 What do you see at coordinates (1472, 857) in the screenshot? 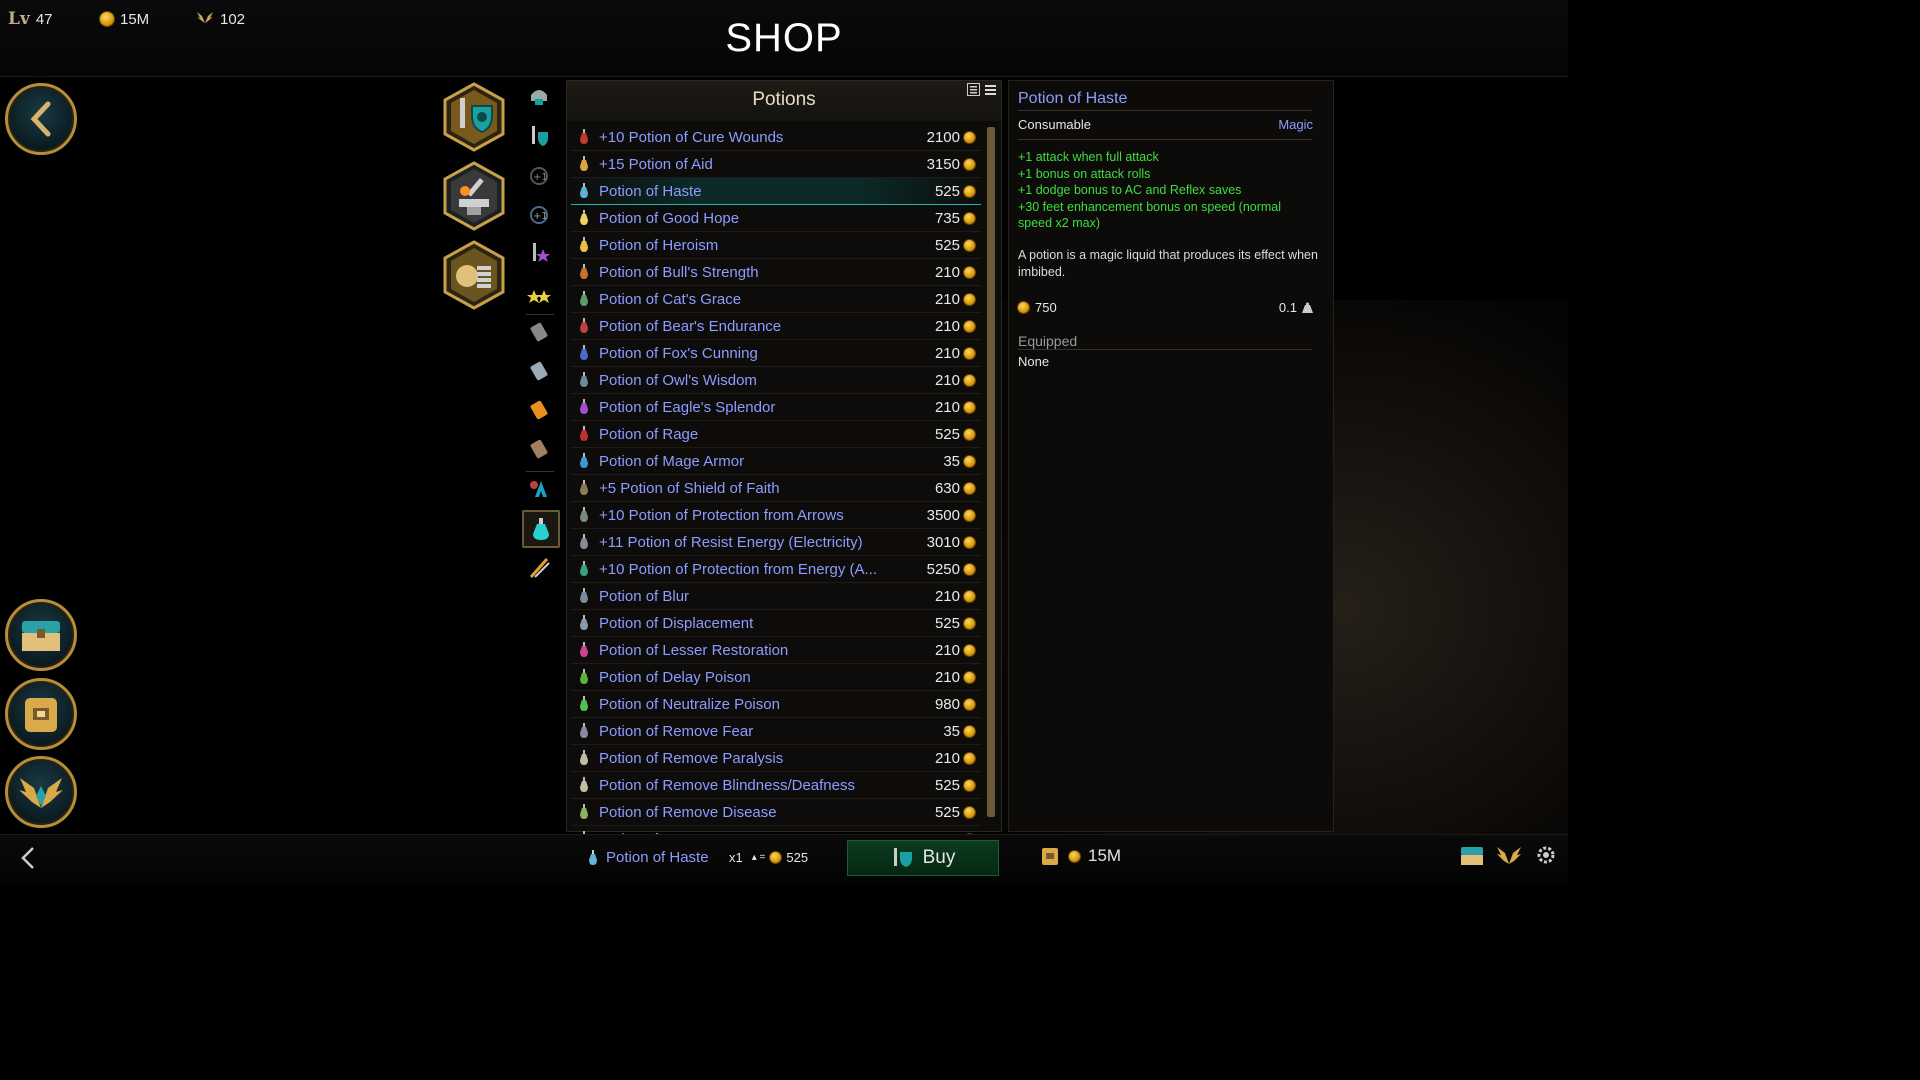
I see `chest-icon` at bounding box center [1472, 857].